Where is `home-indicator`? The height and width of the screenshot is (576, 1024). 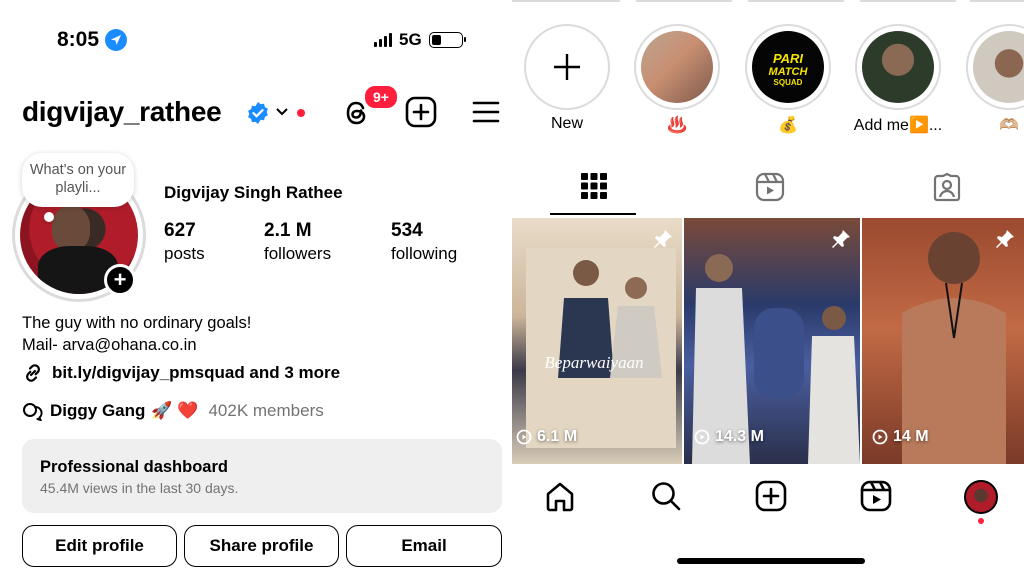
home-indicator is located at coordinates (771, 561).